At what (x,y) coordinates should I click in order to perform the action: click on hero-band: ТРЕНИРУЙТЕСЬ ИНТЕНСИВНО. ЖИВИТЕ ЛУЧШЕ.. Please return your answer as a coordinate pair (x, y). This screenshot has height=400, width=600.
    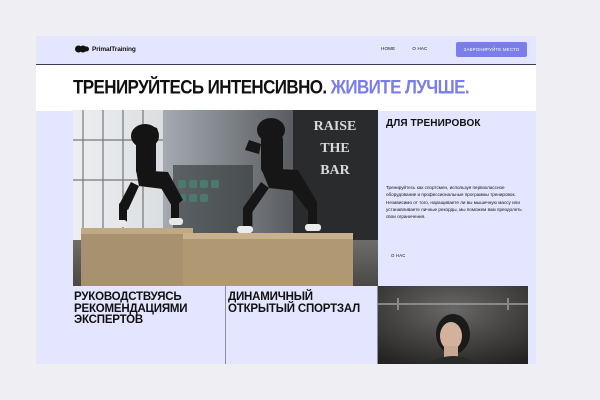
    Looking at the image, I should click on (286, 87).